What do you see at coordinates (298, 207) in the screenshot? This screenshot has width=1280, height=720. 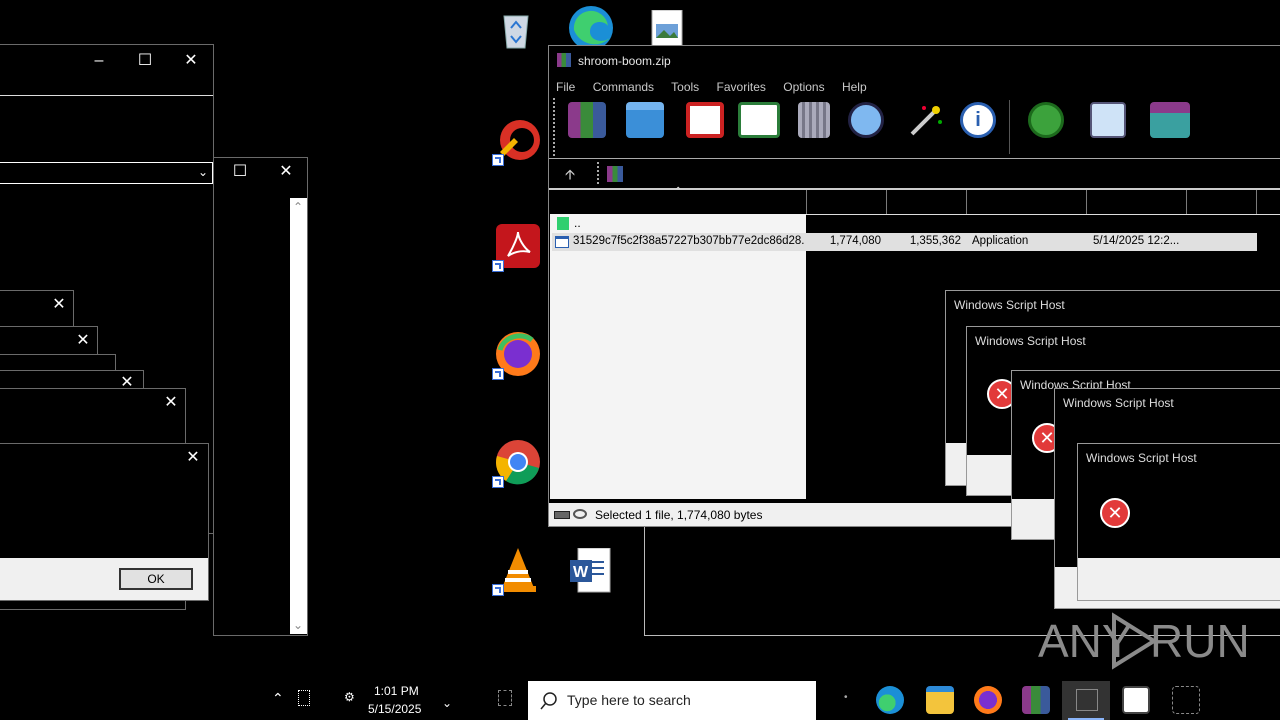 I see `scroll-up-icon: ⌃` at bounding box center [298, 207].